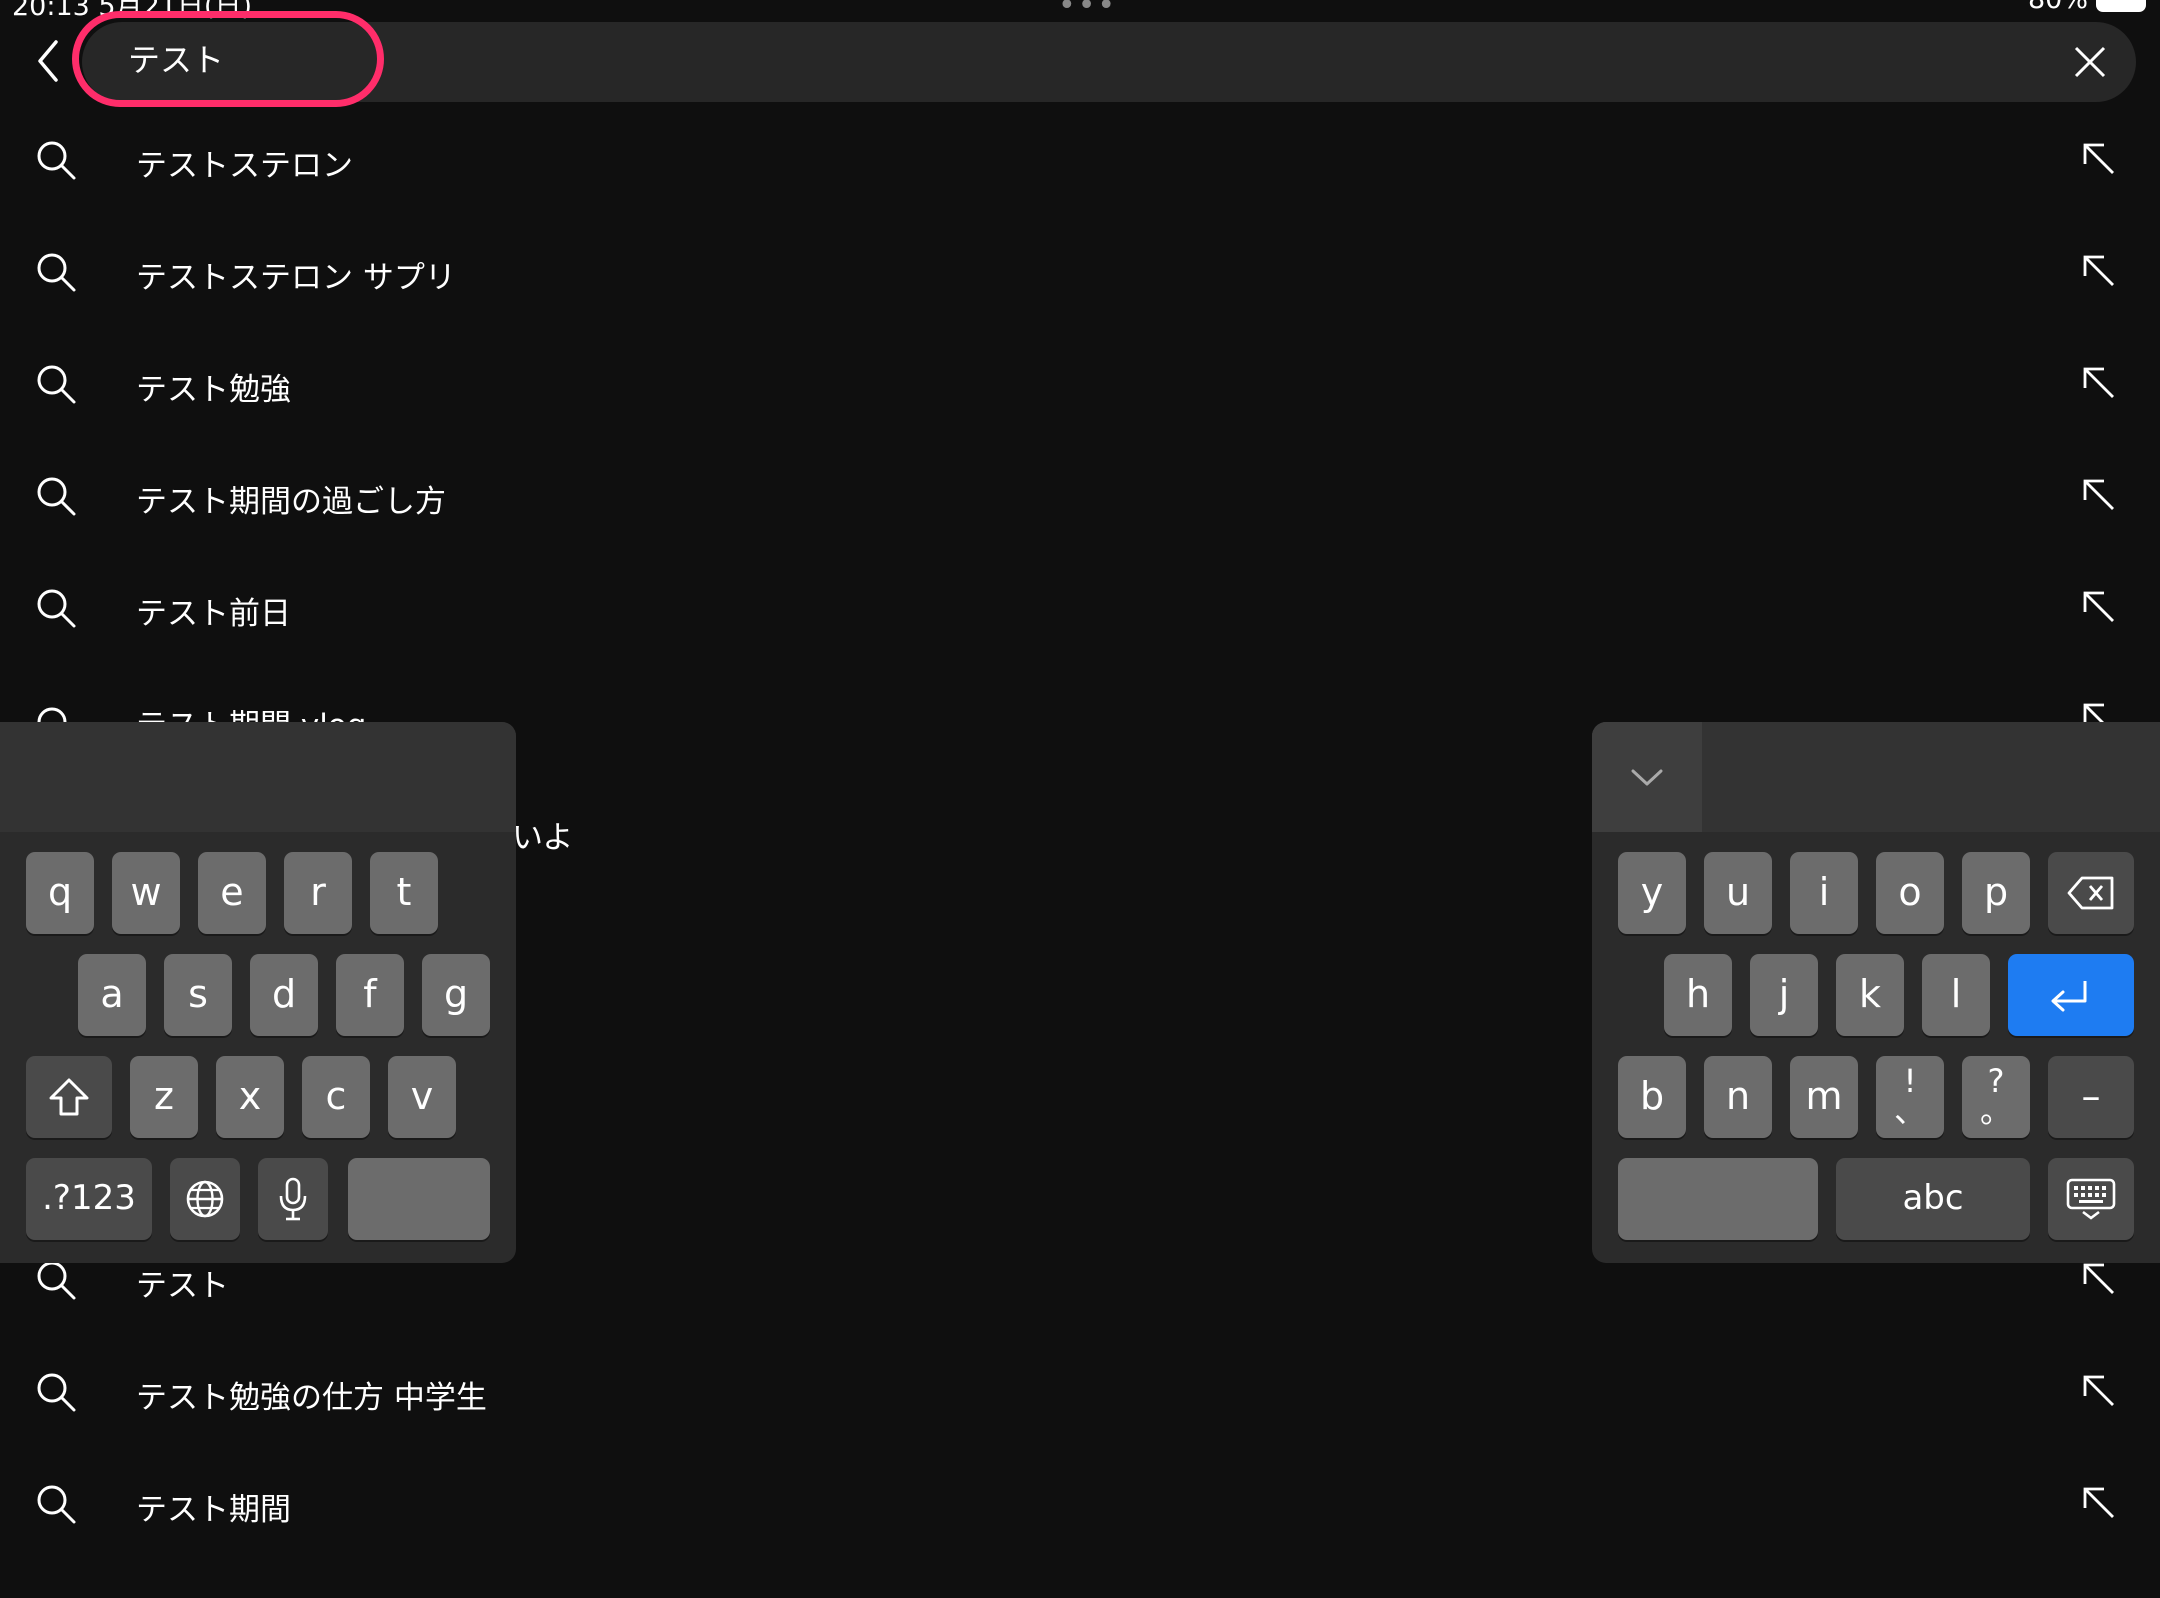  I want to click on suggestion-text: テスト前日, so click(213, 614).